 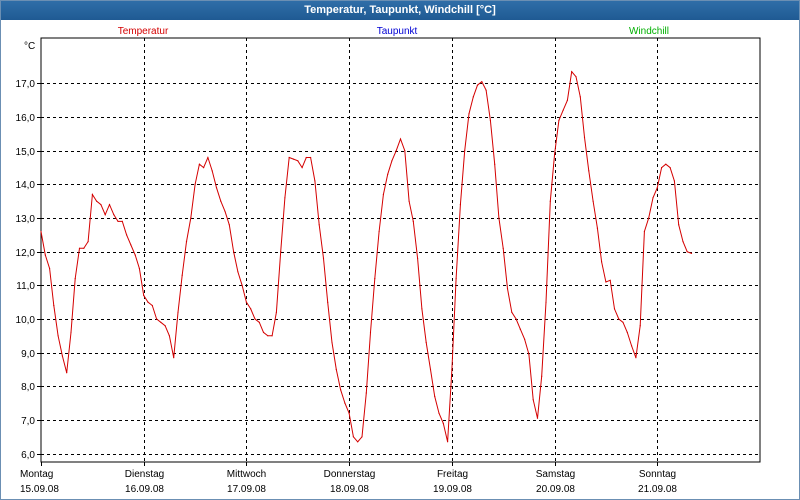 I want to click on legend-label-windchill: Windchill, so click(x=649, y=31).